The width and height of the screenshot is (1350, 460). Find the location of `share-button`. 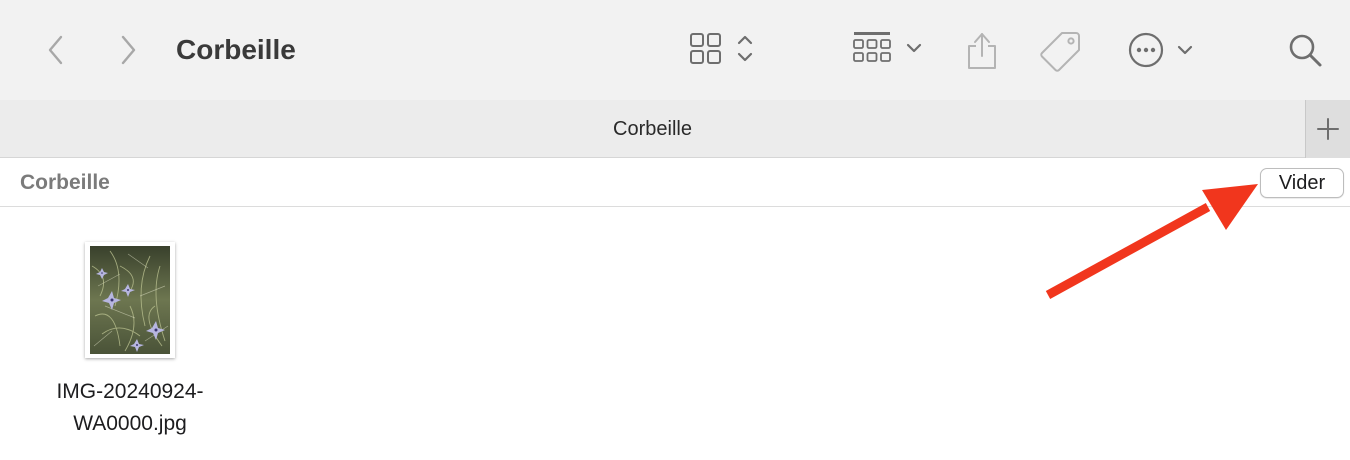

share-button is located at coordinates (982, 49).